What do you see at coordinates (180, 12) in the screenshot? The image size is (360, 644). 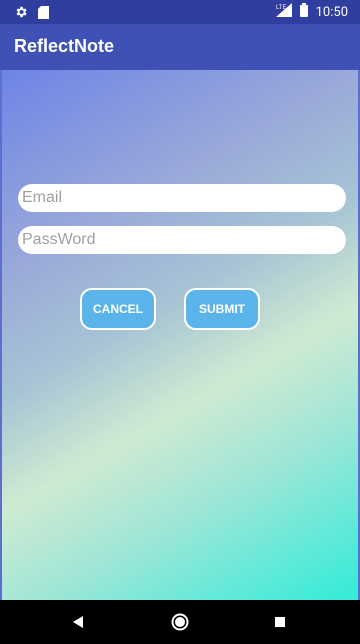 I see `status-bar: LTE 10:50` at bounding box center [180, 12].